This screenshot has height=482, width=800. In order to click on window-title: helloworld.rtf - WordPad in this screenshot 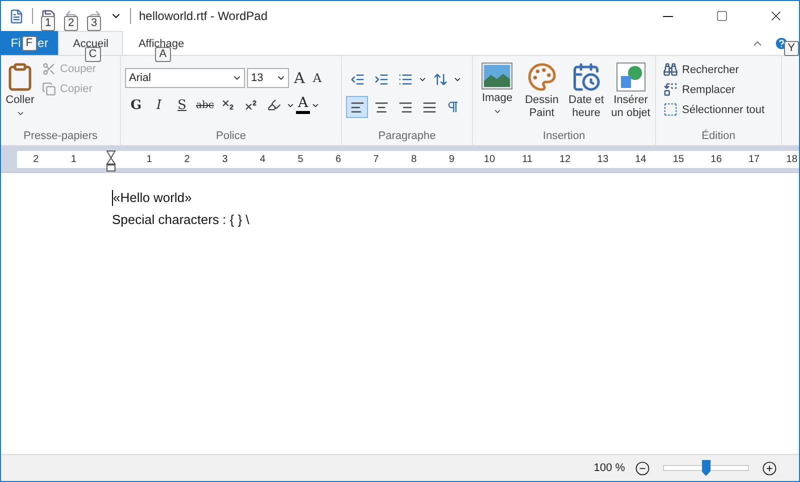, I will do `click(203, 16)`.